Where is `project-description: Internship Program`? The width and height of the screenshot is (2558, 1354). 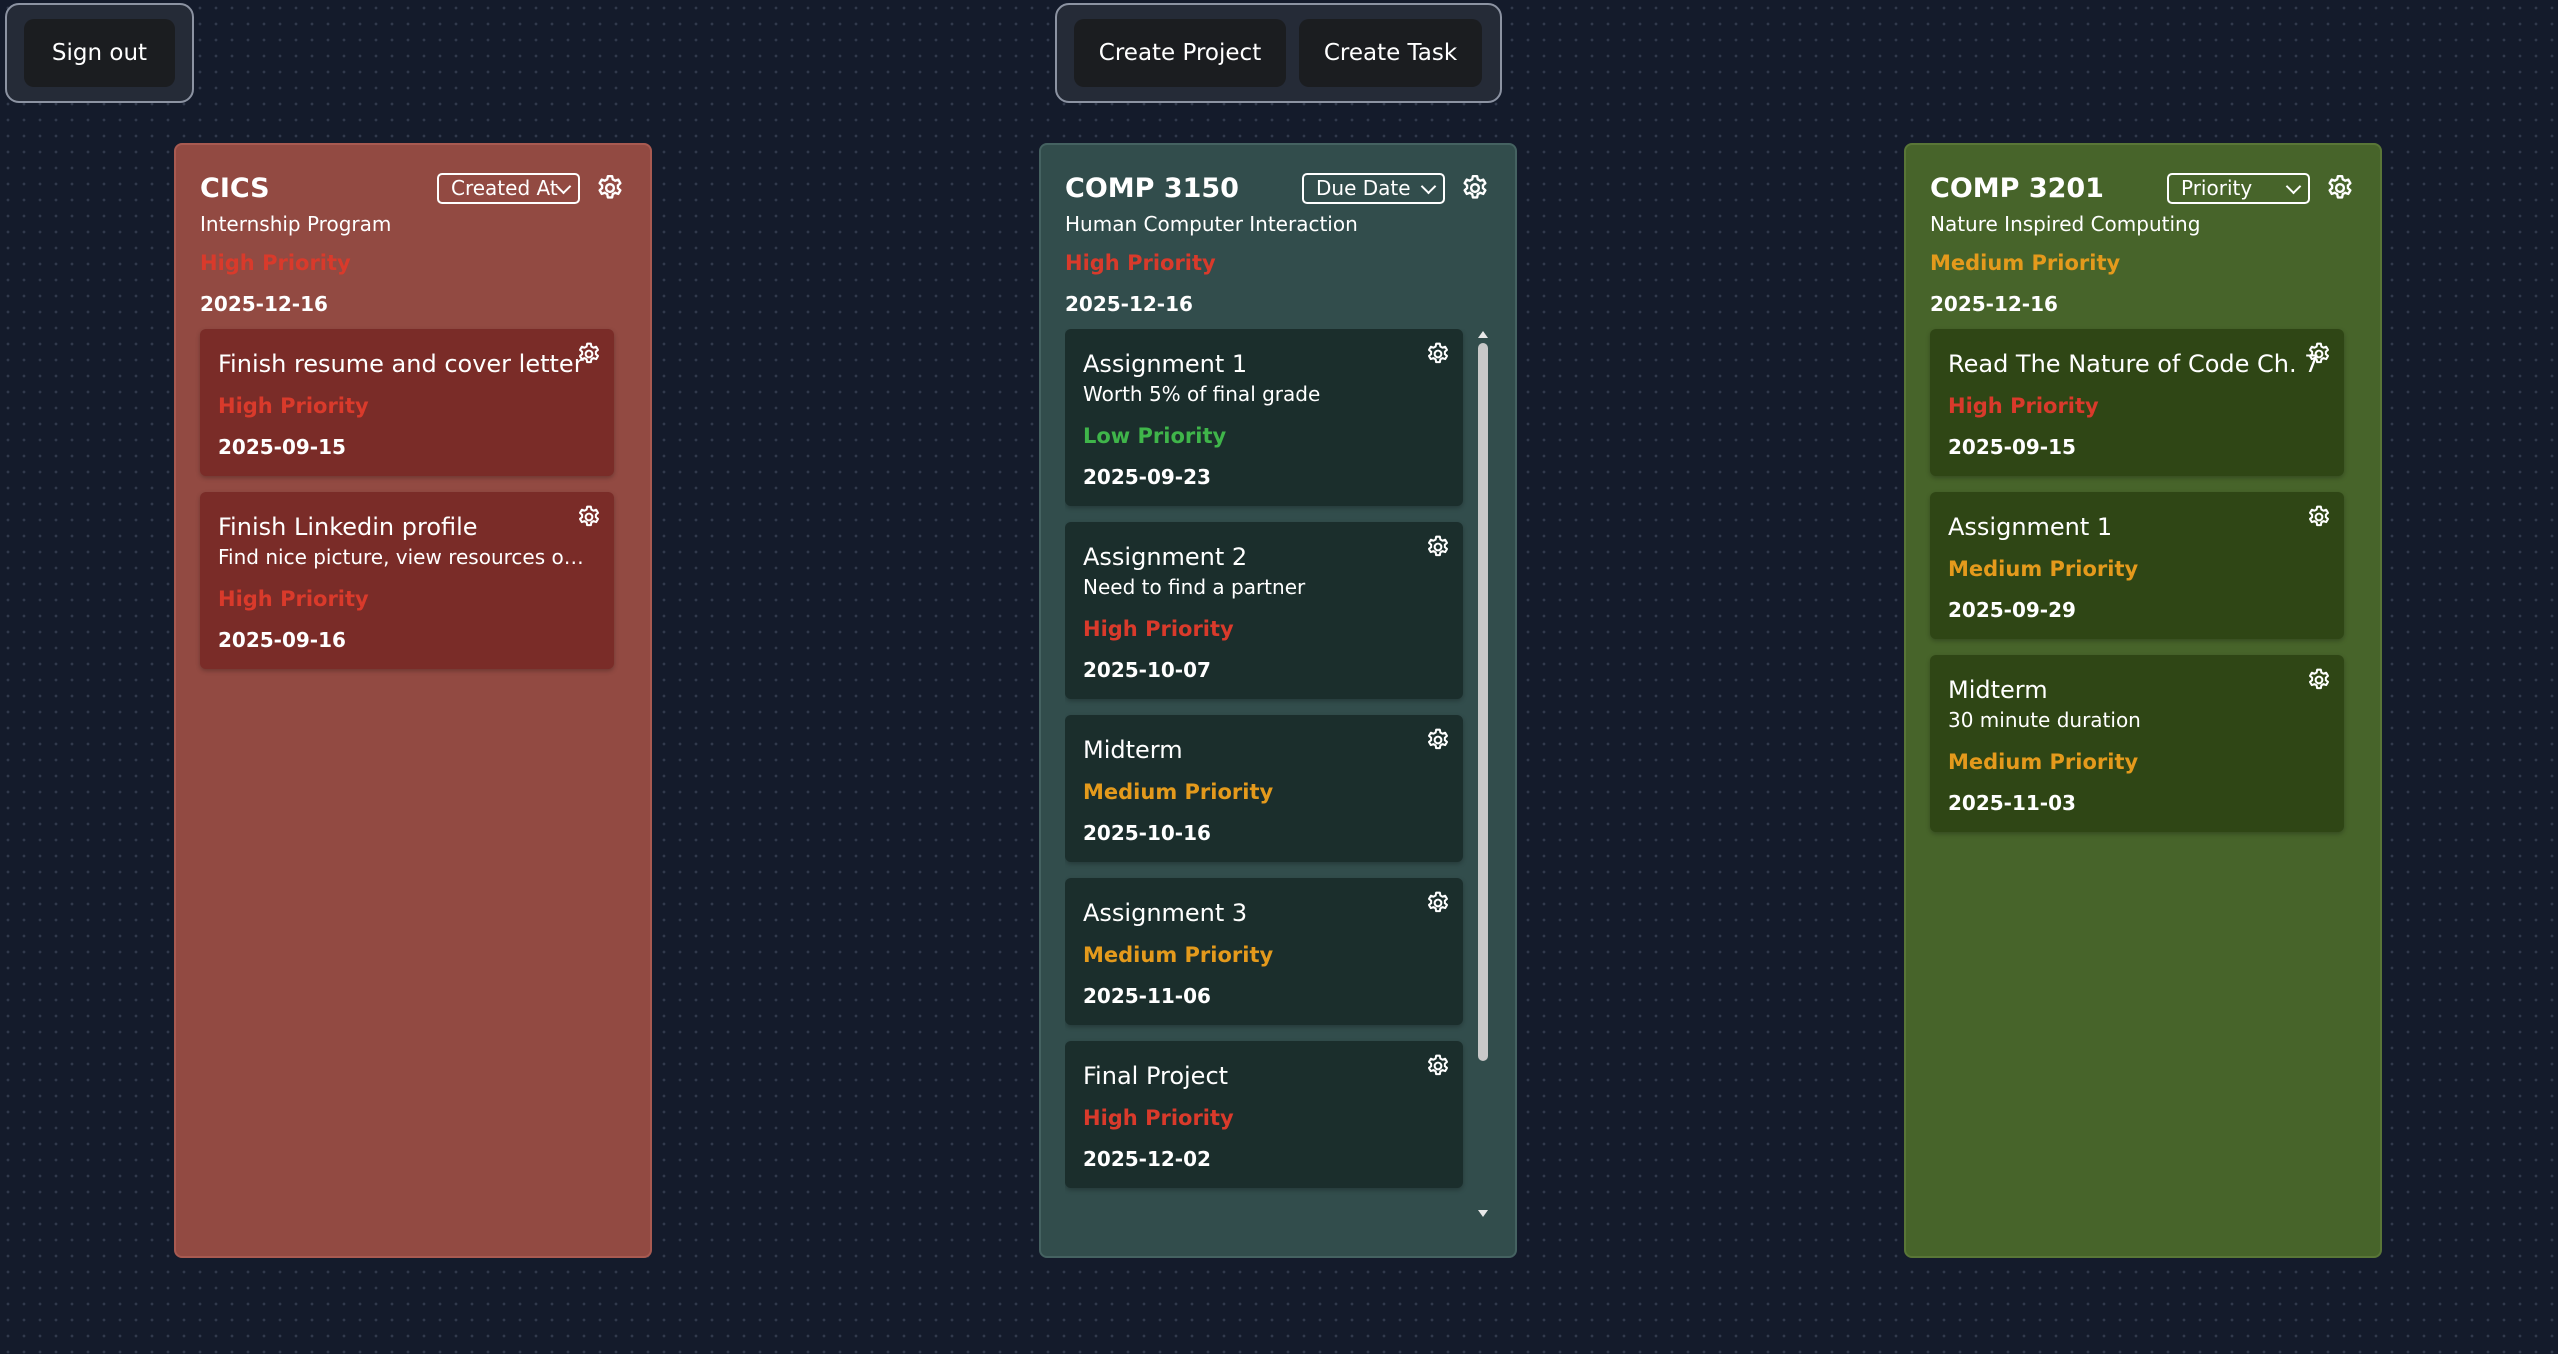
project-description: Internship Program is located at coordinates (296, 224).